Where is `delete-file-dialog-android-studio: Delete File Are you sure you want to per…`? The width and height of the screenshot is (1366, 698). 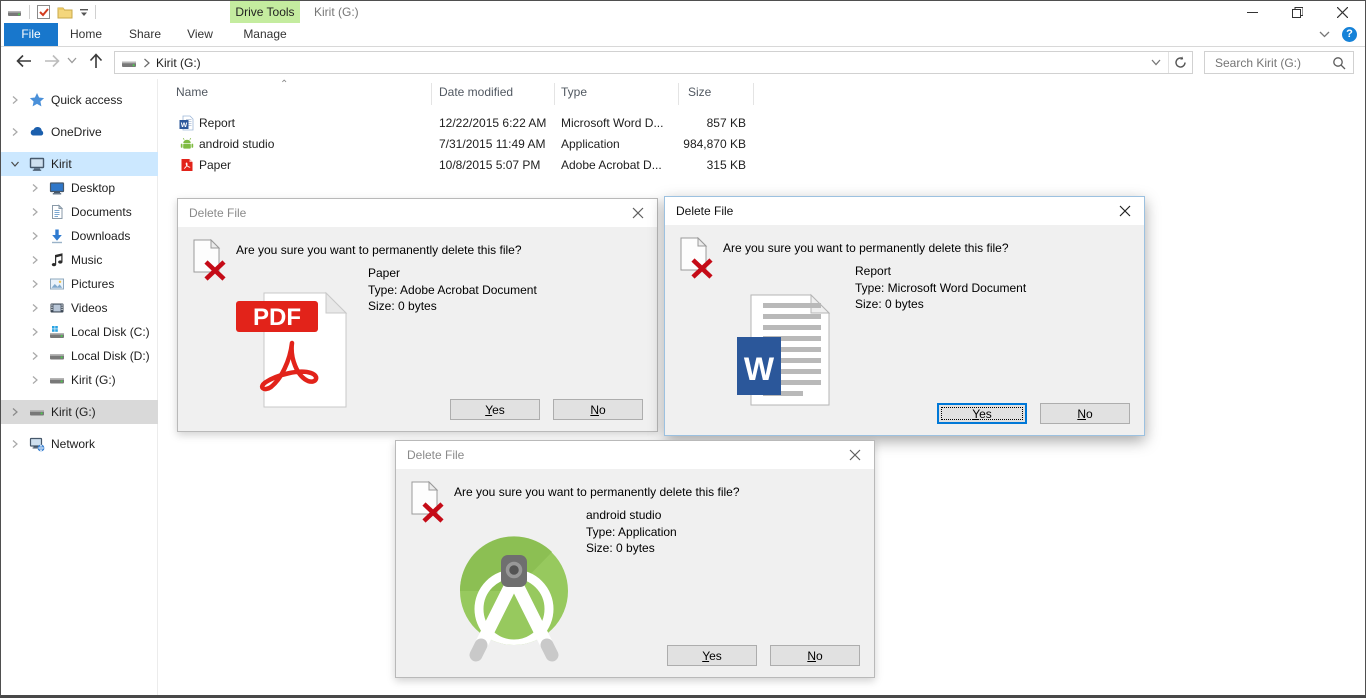 delete-file-dialog-android-studio: Delete File Are you sure you want to per… is located at coordinates (635, 559).